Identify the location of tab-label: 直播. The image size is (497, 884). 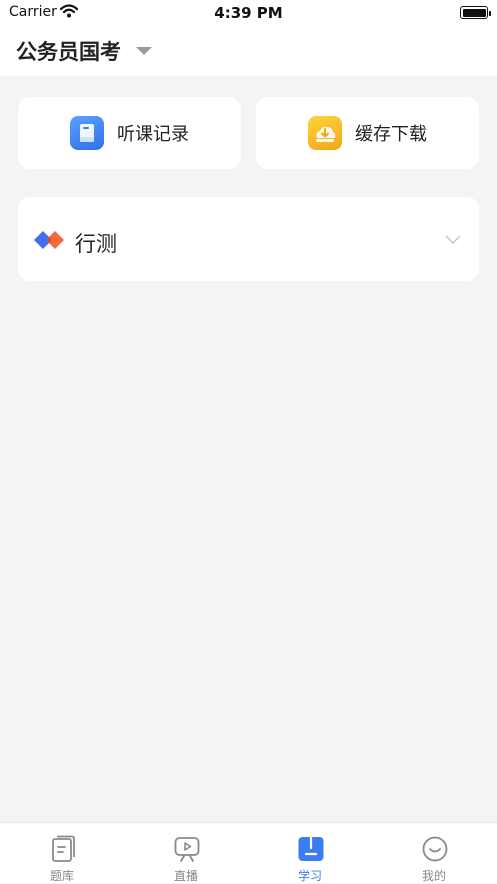
(185, 876).